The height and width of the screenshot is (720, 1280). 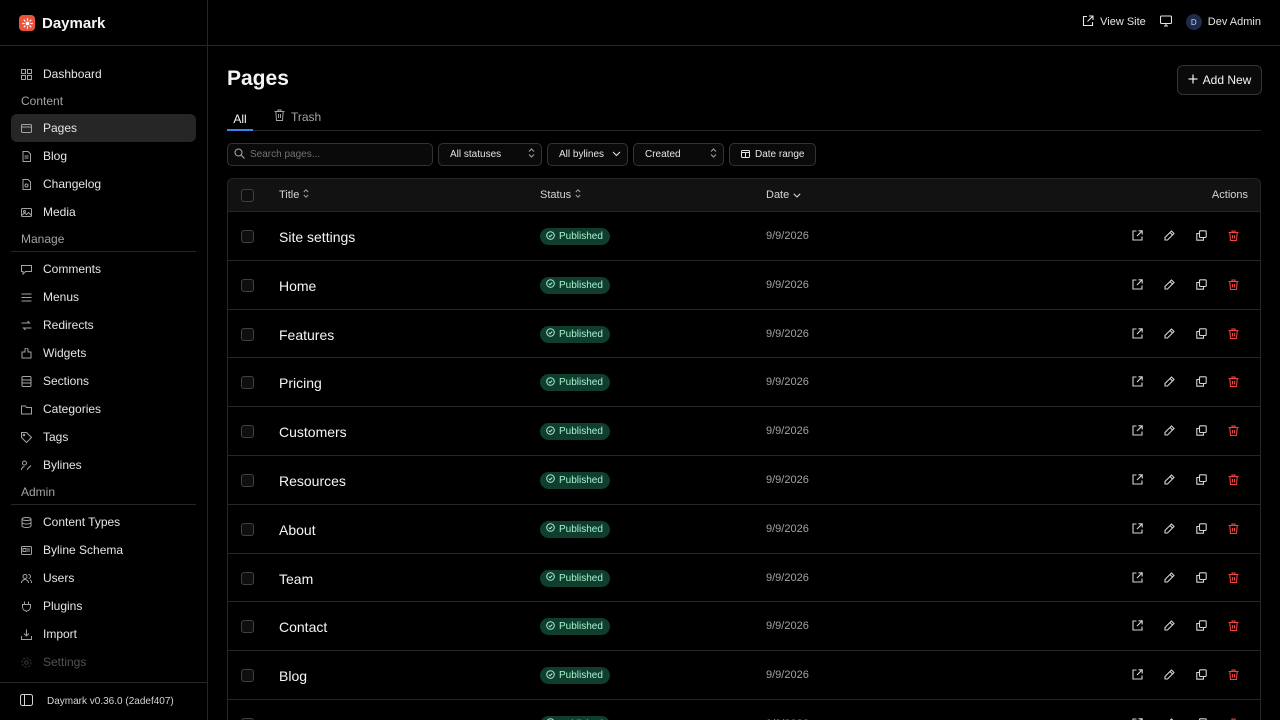 I want to click on row-title: Pricing, so click(x=300, y=383).